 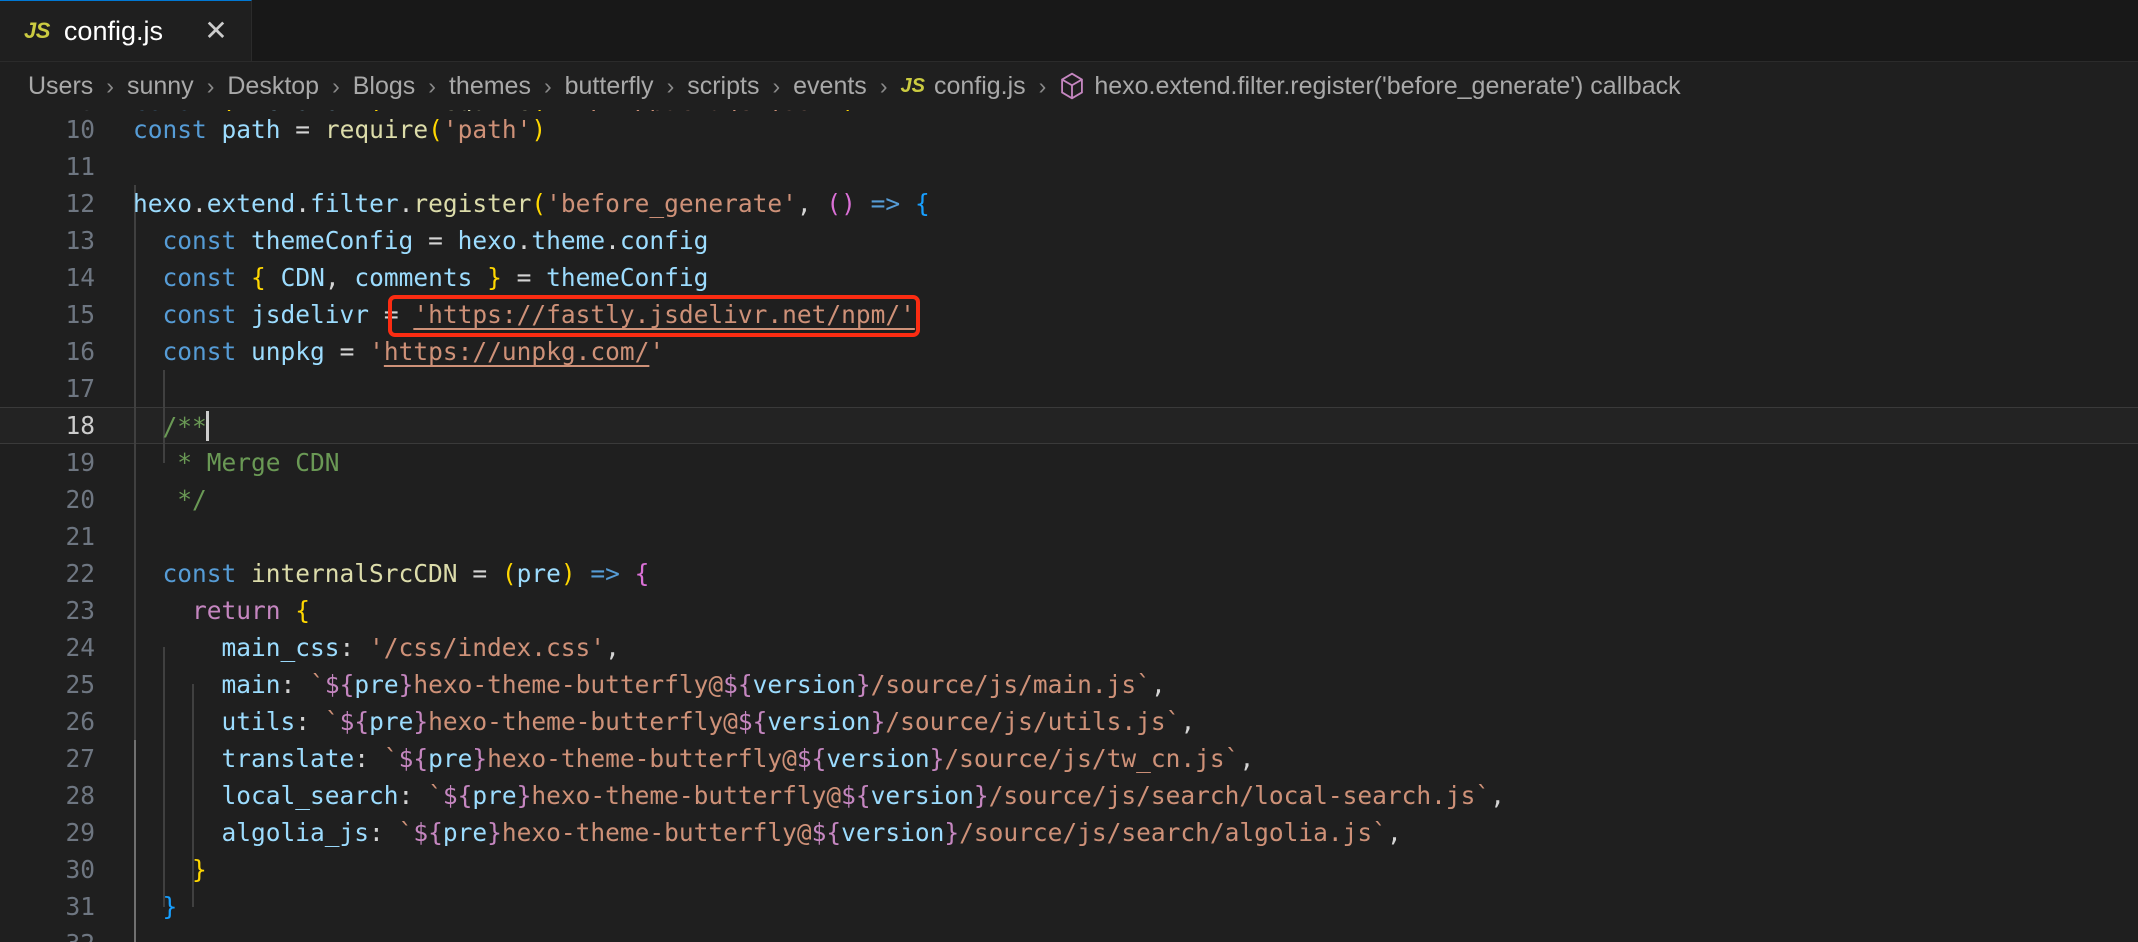 I want to click on breadcrumb-item-themes: themes, so click(x=490, y=86).